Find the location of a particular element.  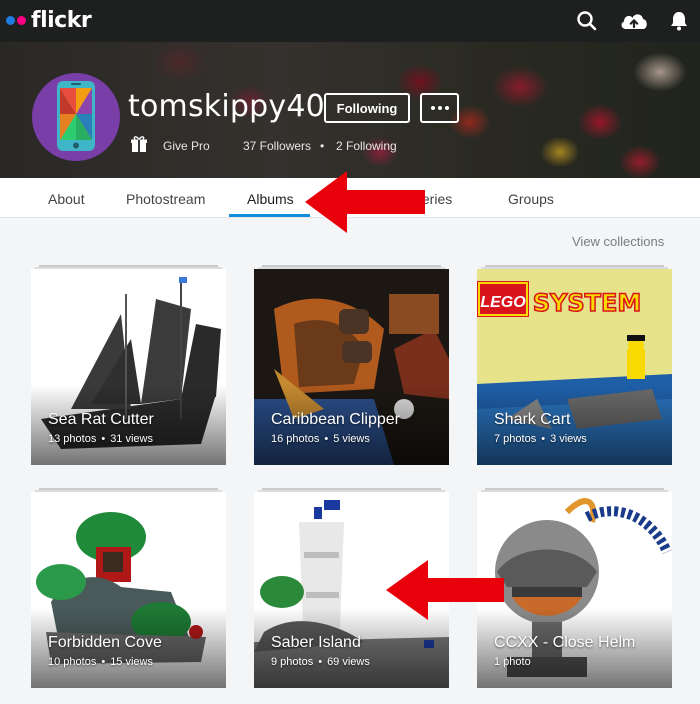

following-count: 2 Following is located at coordinates (366, 146).